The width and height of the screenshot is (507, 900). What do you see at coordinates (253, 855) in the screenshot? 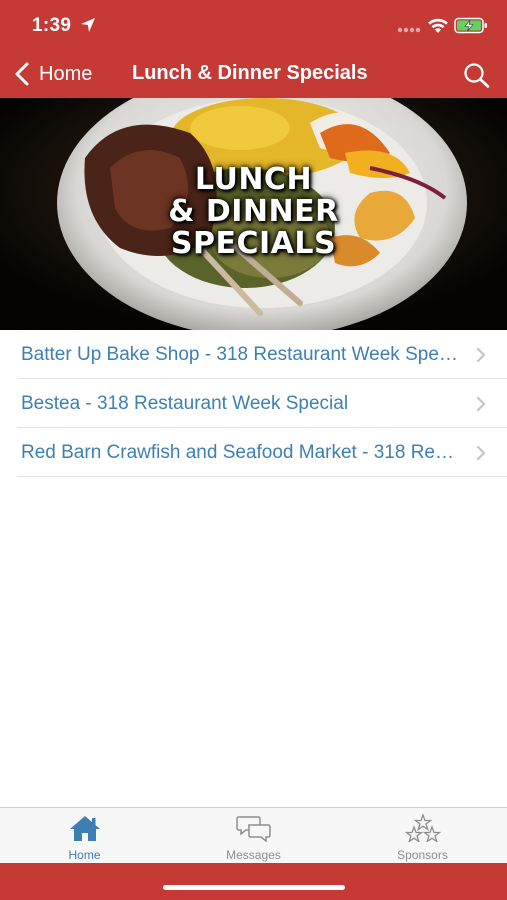
I see `tab-messages-label: Messages` at bounding box center [253, 855].